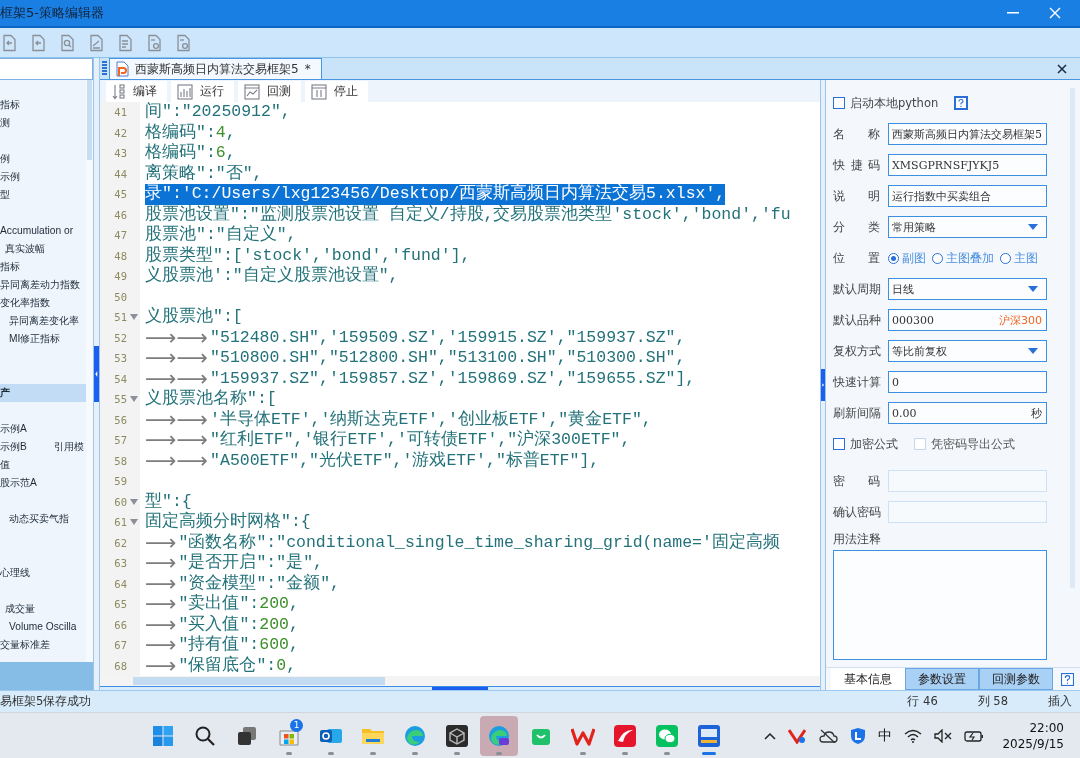  What do you see at coordinates (943, 735) in the screenshot?
I see `speaker-muted-icon` at bounding box center [943, 735].